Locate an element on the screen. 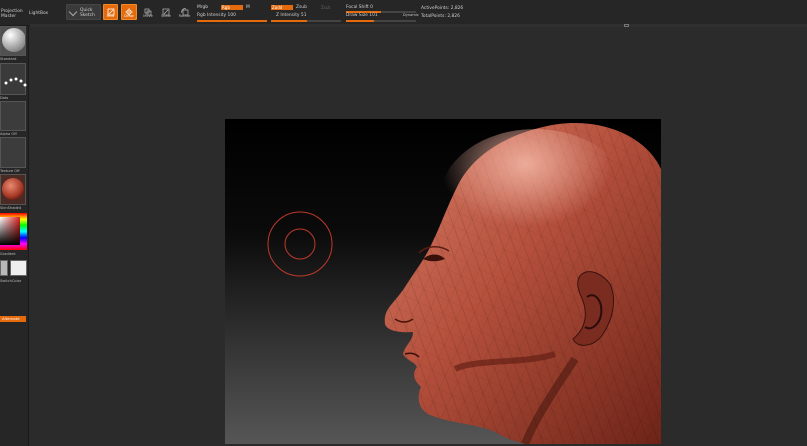  draw-size-label: Draw Size 101 is located at coordinates (362, 15).